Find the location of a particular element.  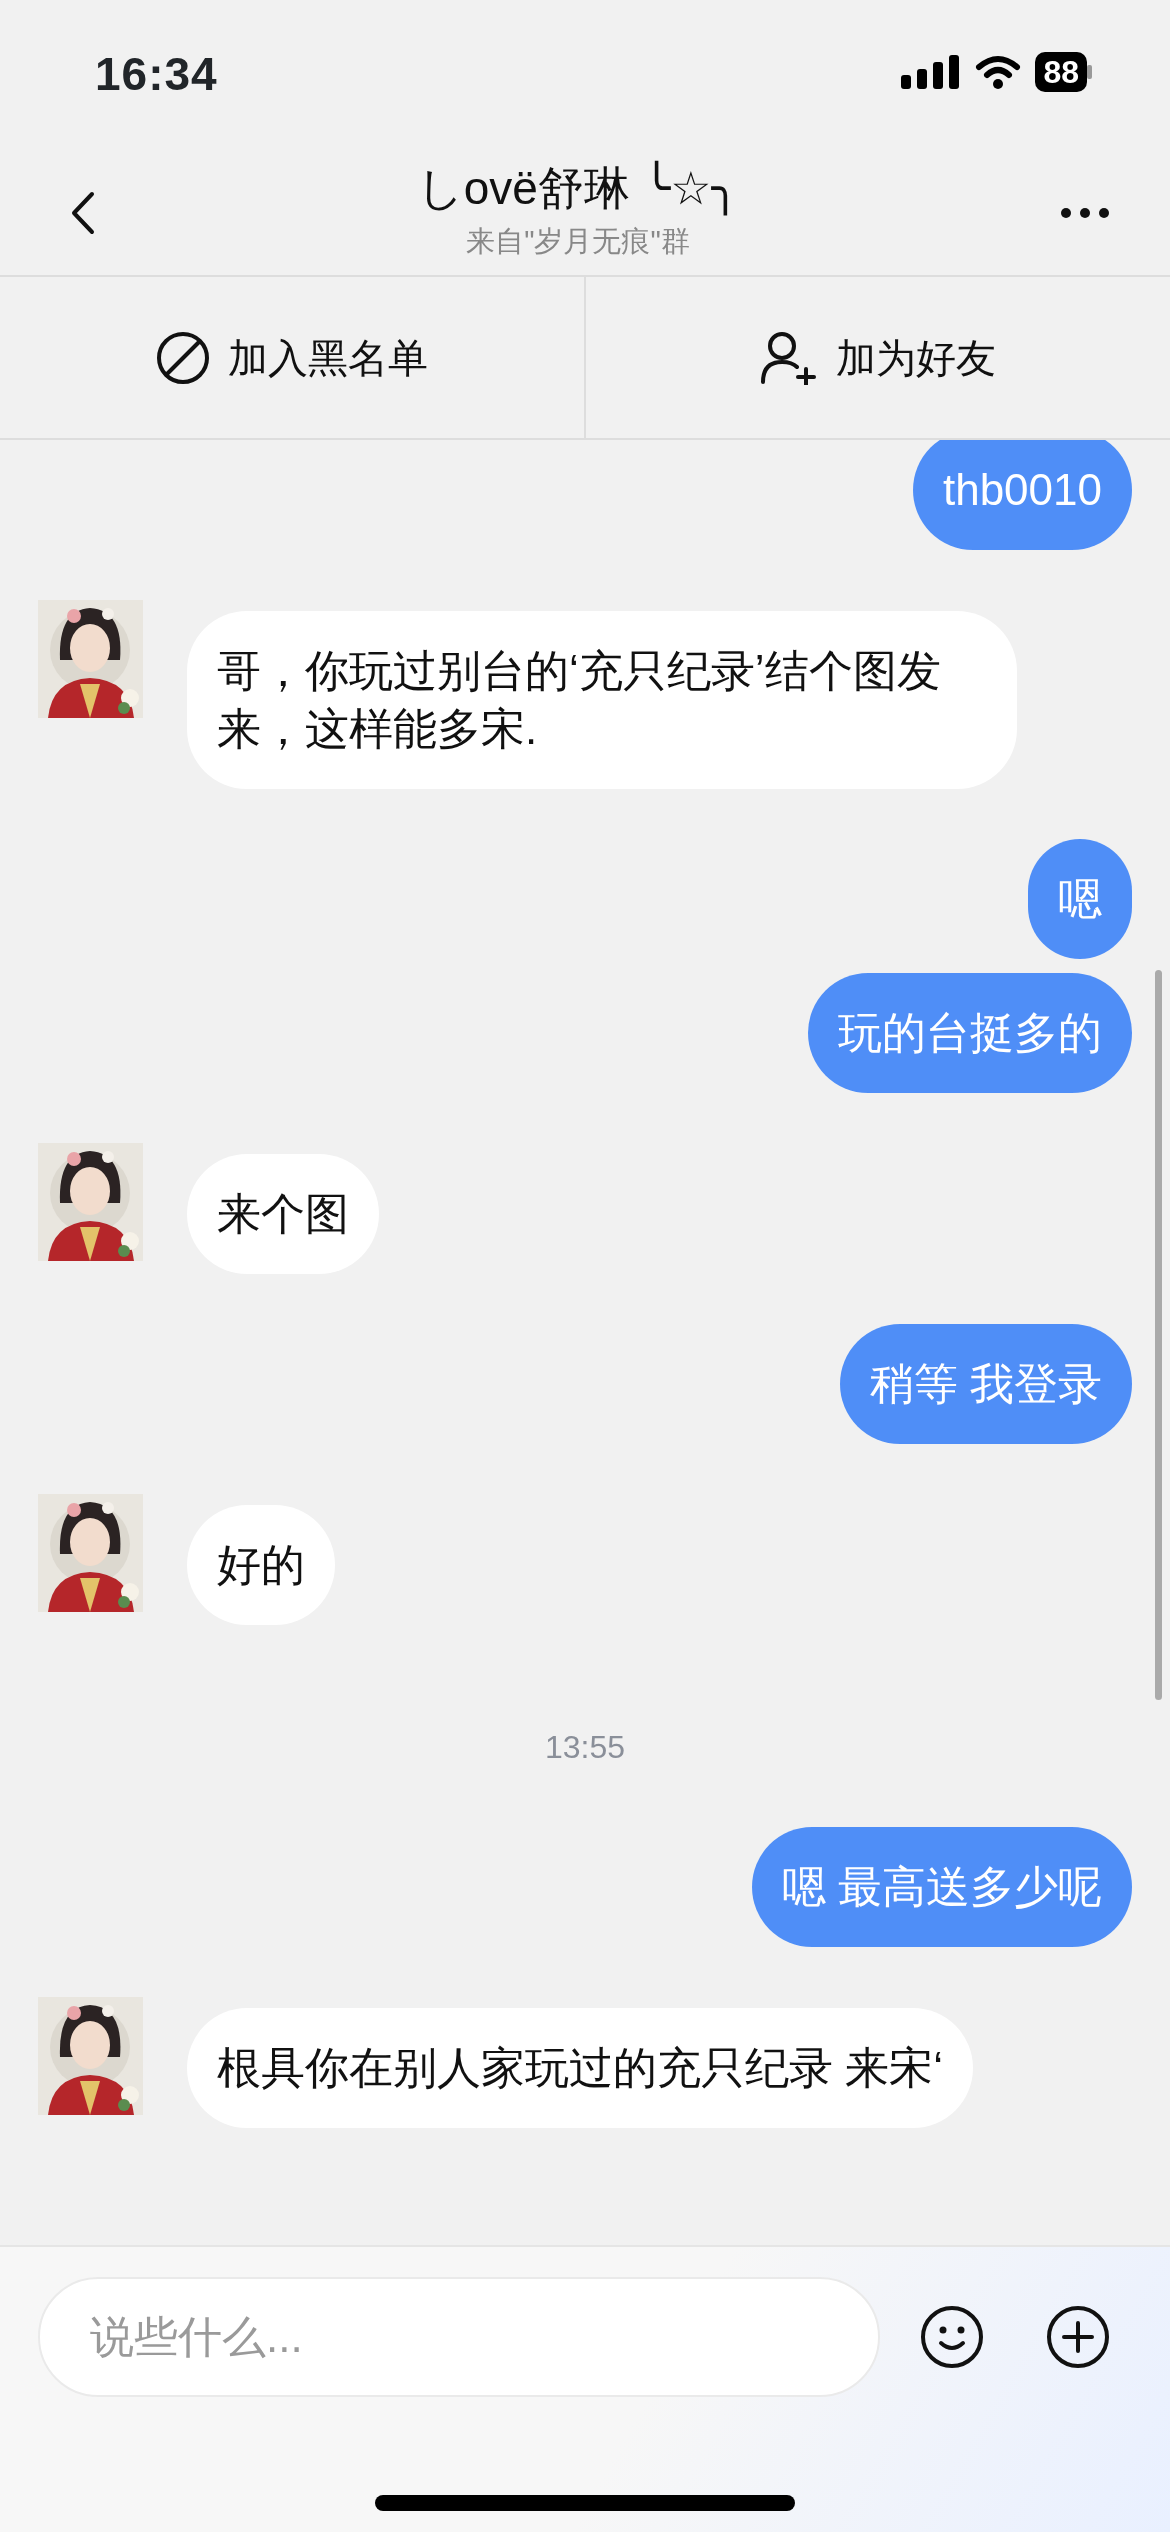

back-button is located at coordinates (83, 212).